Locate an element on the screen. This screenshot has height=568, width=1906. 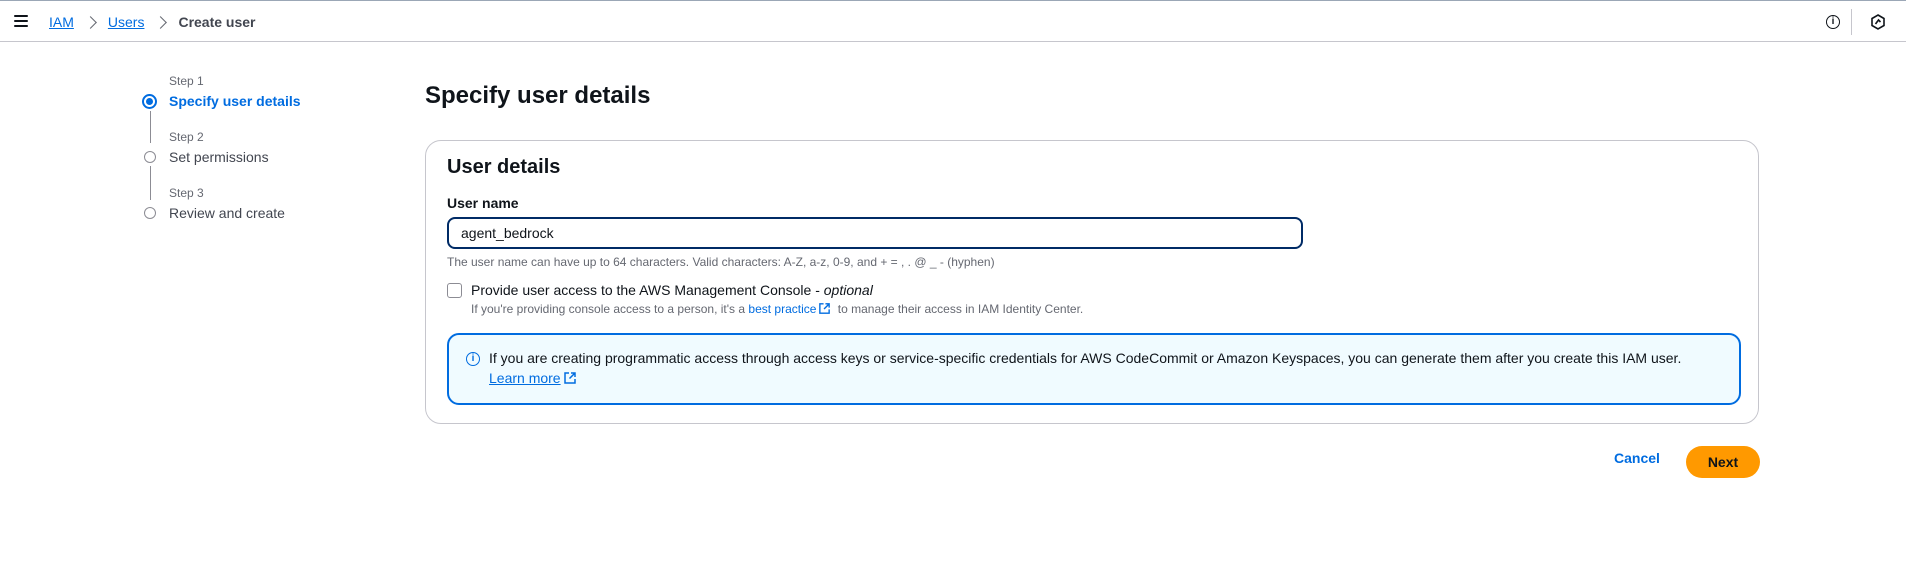
step-2-title: Set permissions is located at coordinates (219, 157).